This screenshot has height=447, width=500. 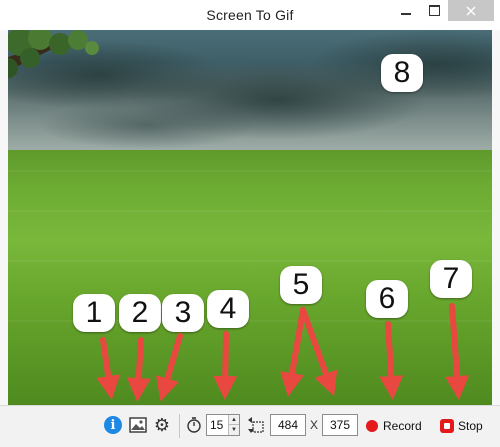 What do you see at coordinates (113, 425) in the screenshot?
I see `info-icon: i` at bounding box center [113, 425].